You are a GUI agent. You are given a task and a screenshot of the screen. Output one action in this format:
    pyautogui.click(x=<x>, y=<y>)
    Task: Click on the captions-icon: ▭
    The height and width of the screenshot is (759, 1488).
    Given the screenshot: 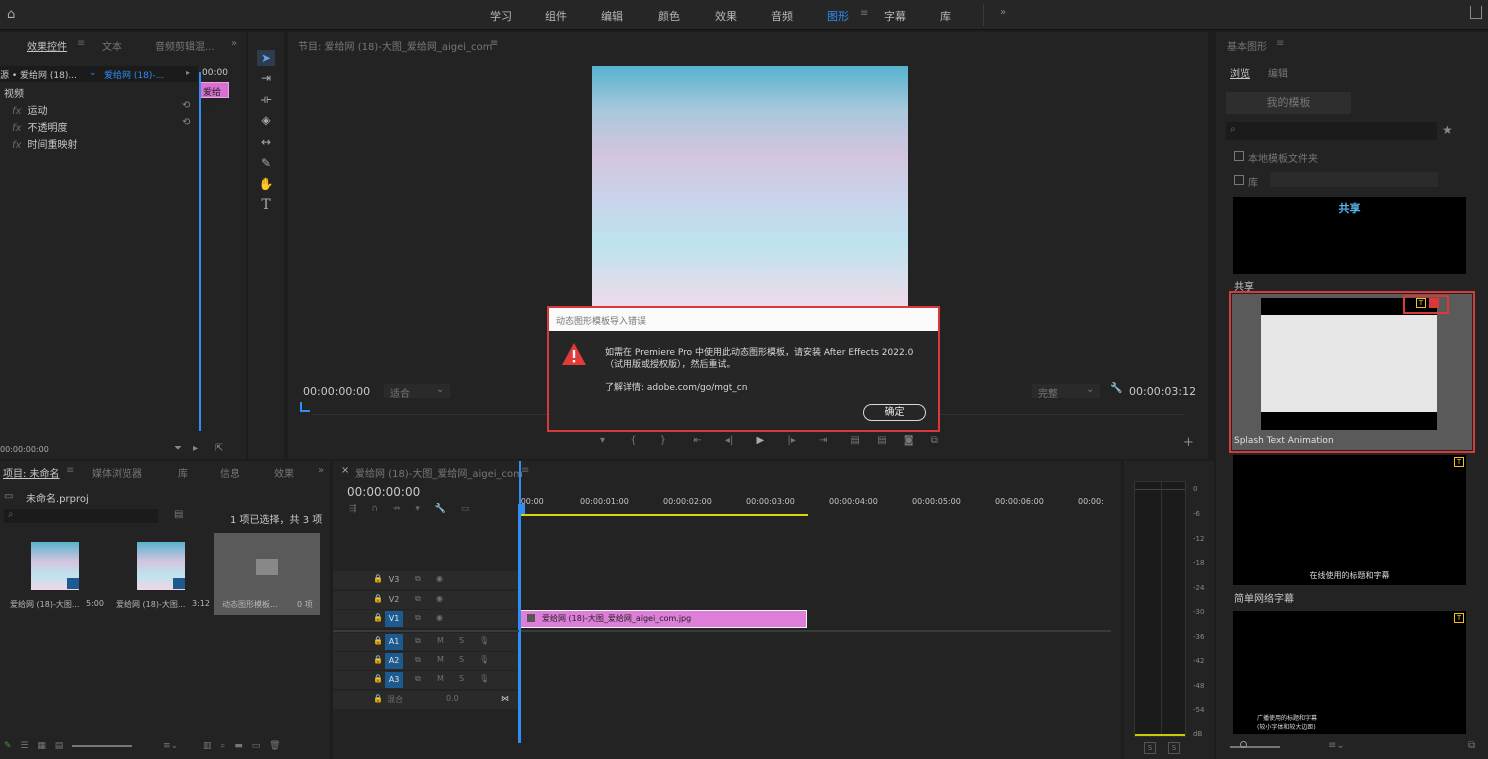 What is the action you would take?
    pyautogui.click(x=465, y=509)
    